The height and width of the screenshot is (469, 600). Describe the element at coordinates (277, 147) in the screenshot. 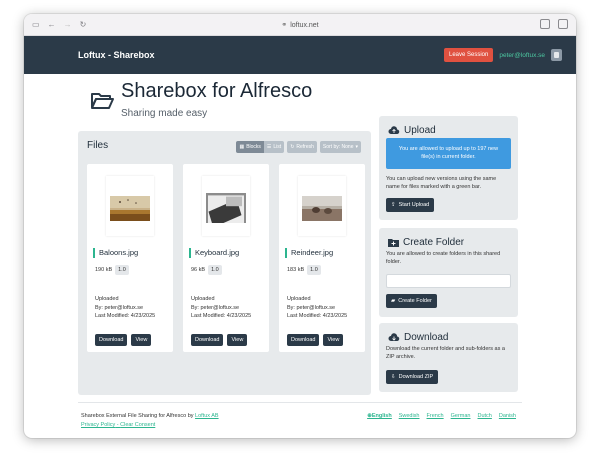

I see `list-label: List` at that location.